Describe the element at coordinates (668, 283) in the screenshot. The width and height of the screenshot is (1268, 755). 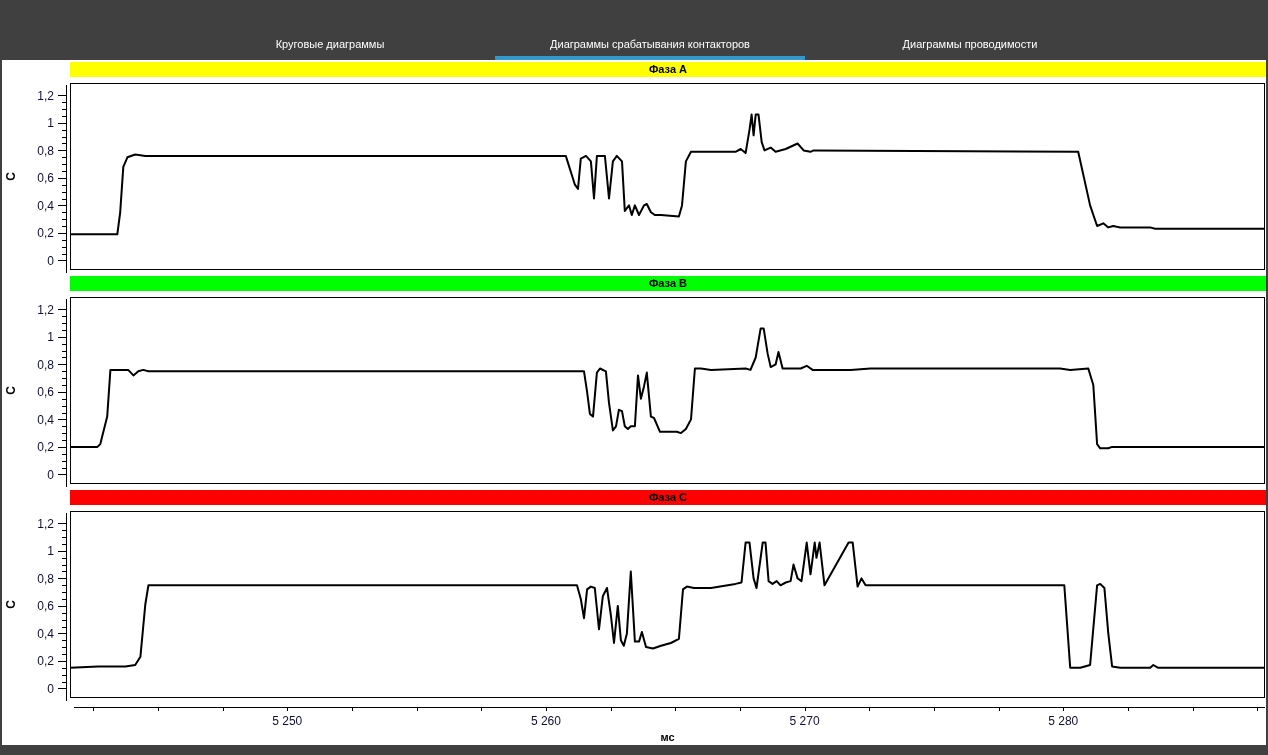
I see `phase-title-bar: Фаза B` at that location.